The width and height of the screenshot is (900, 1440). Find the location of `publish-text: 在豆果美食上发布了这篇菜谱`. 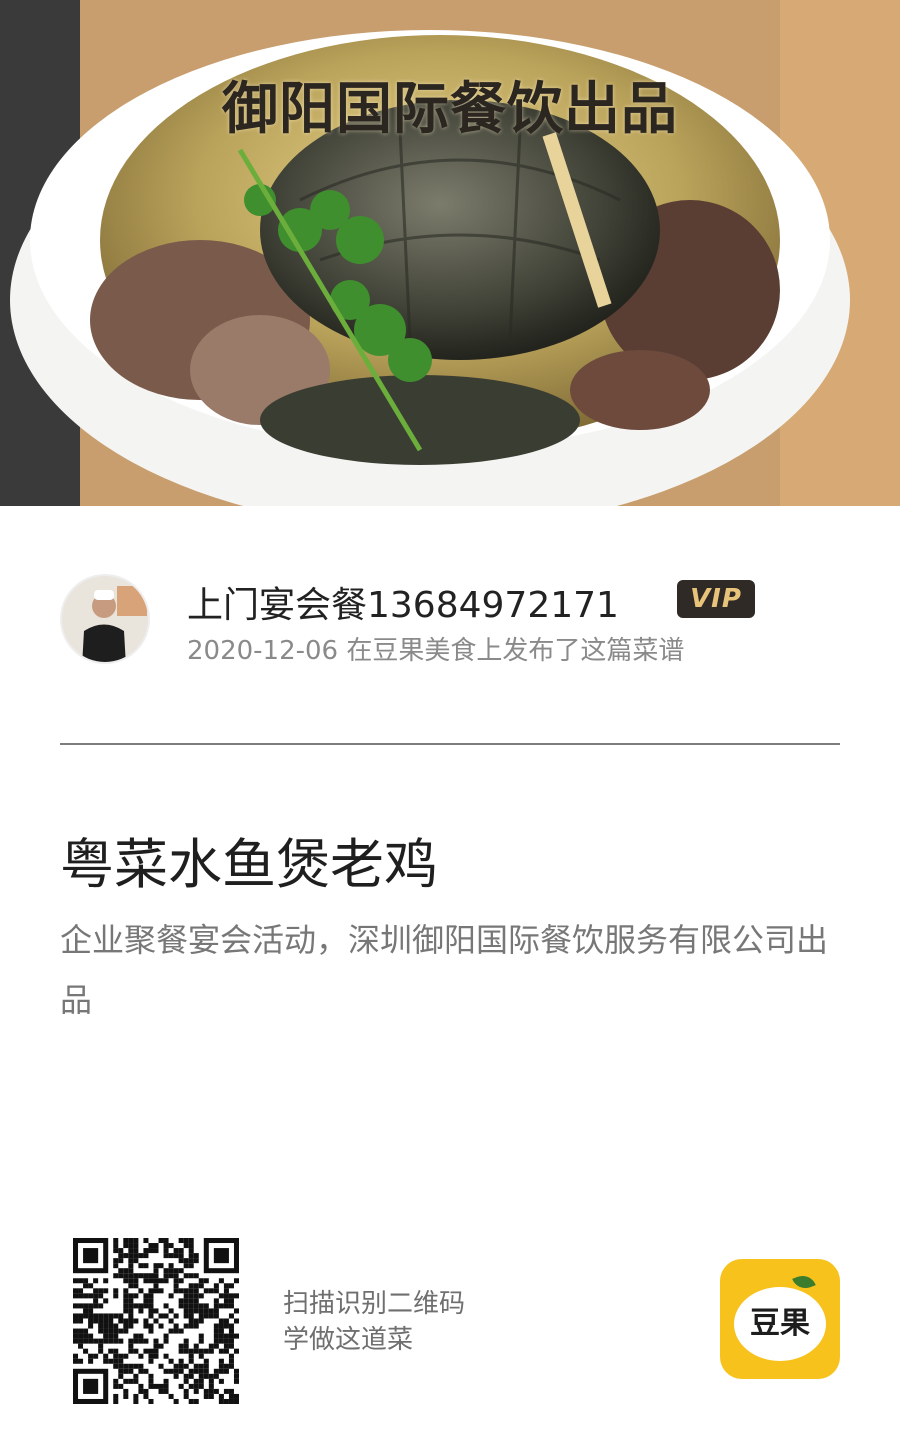

publish-text: 在豆果美食上发布了这篇菜谱 is located at coordinates (515, 651).